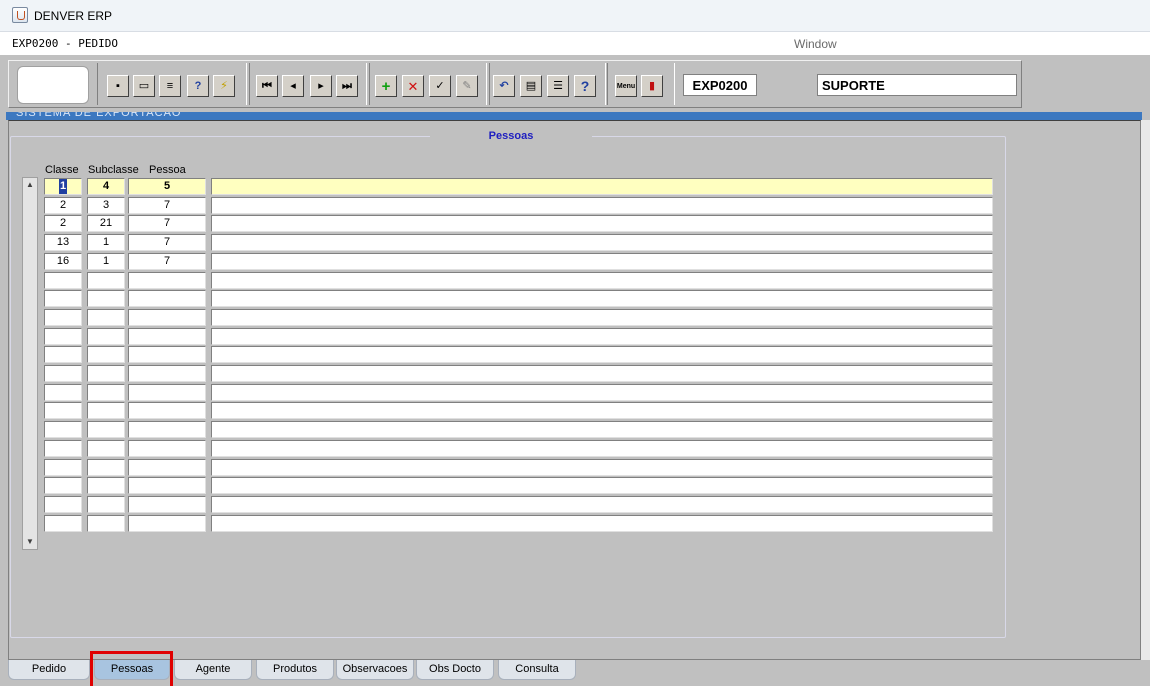 The image size is (1150, 692). Describe the element at coordinates (585, 86) in the screenshot. I see `help-icon: ?` at that location.